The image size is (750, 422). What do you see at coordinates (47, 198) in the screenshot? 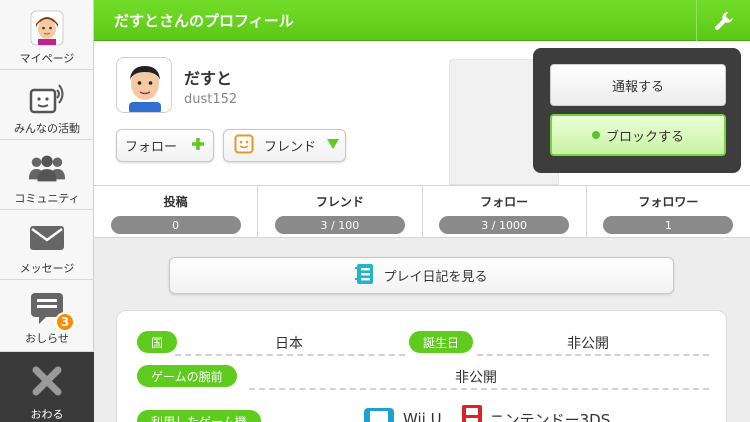
I see `sidebar-item-label: コミュニティ` at bounding box center [47, 198].